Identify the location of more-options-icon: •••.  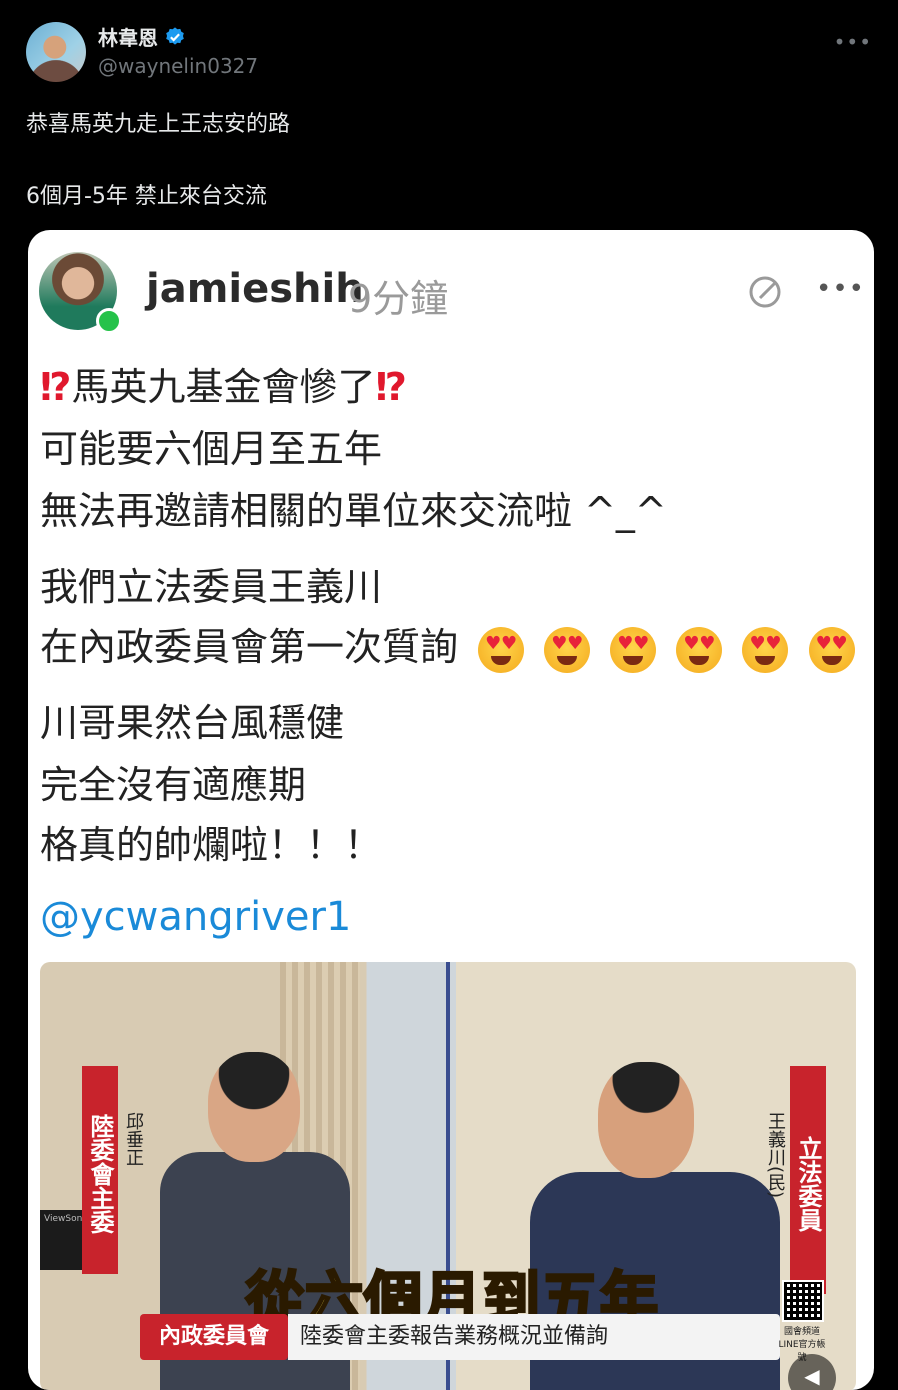
(853, 42).